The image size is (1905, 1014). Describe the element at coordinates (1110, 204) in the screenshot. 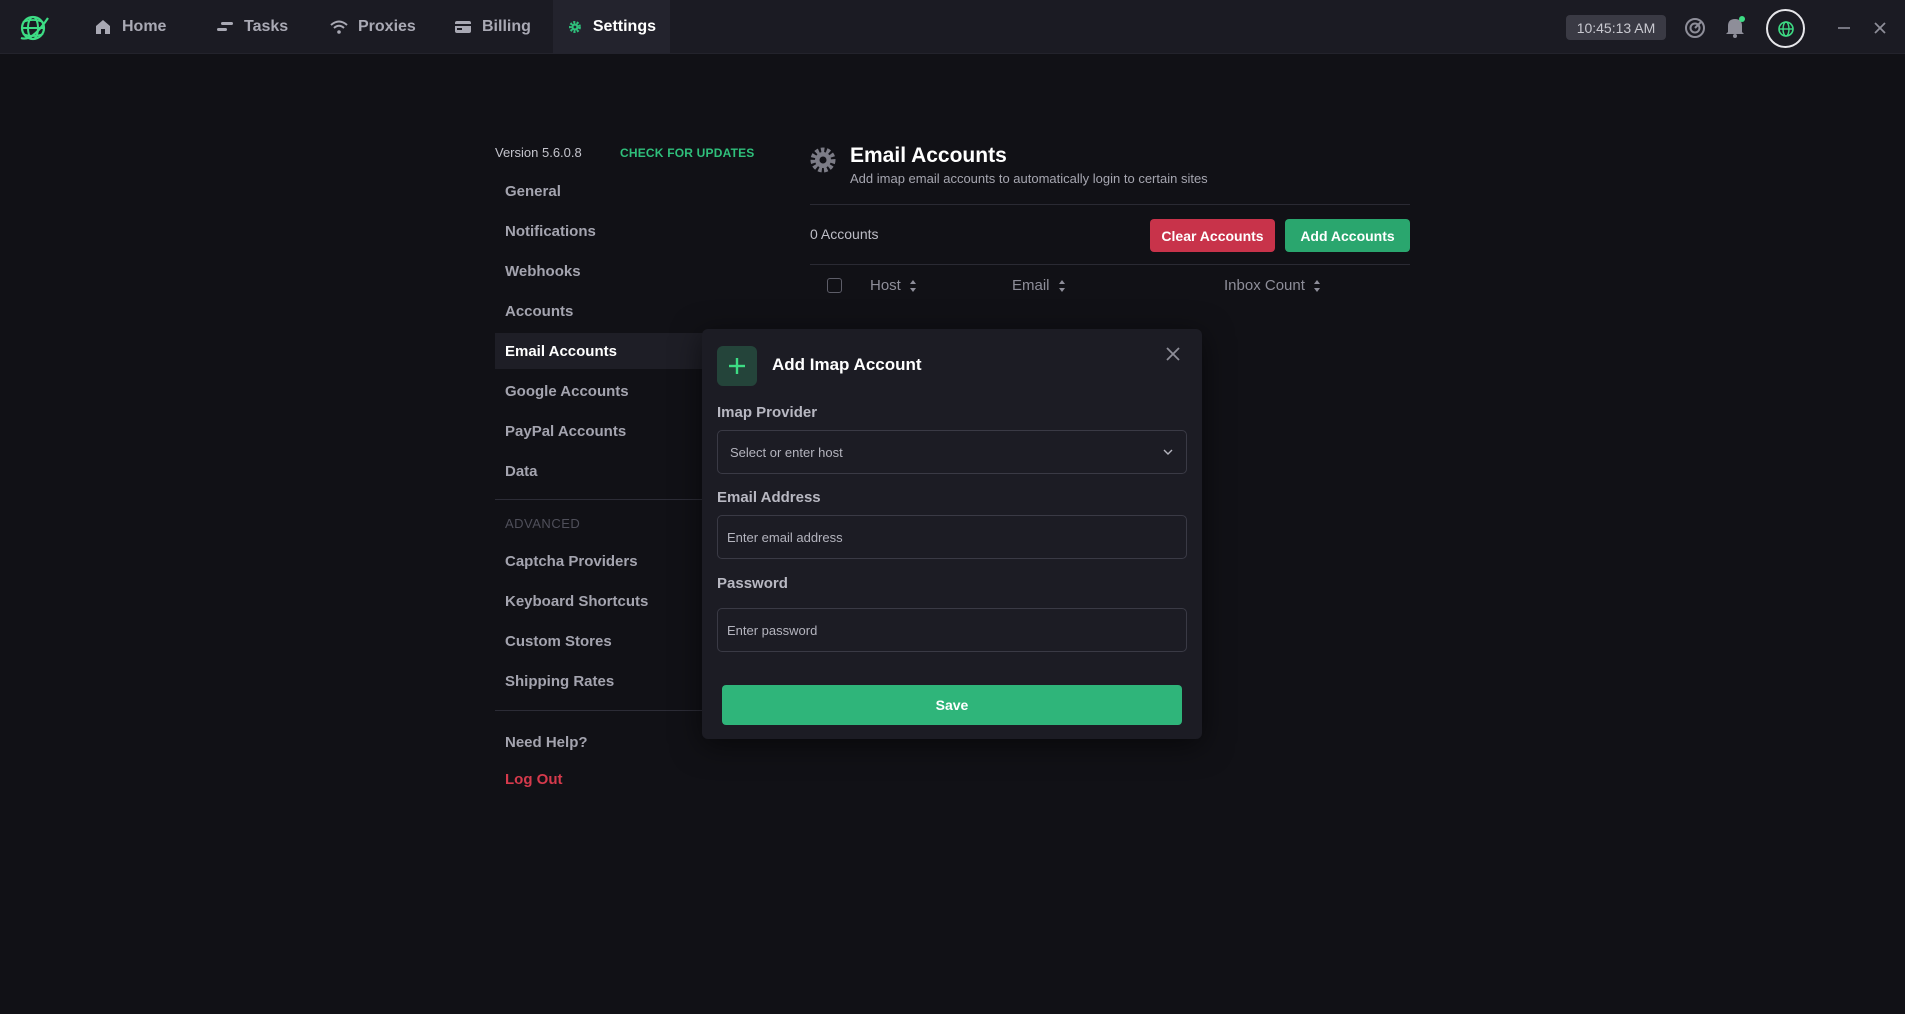

I see `header-divider` at that location.